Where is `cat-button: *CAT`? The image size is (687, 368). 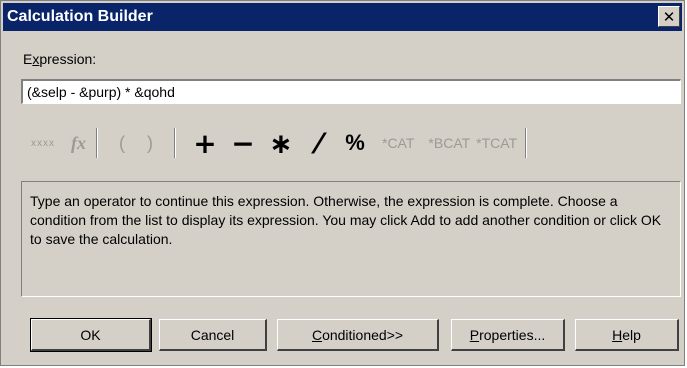
cat-button: *CAT is located at coordinates (398, 143).